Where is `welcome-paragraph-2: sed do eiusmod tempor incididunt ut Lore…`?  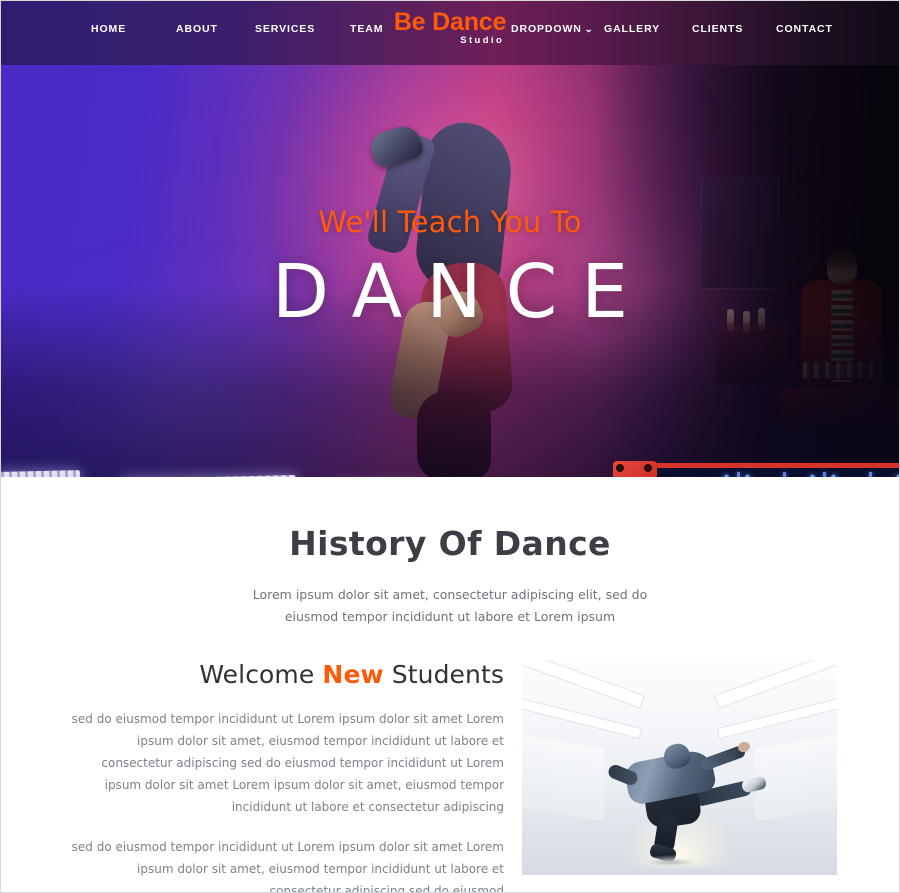
welcome-paragraph-2: sed do eiusmod tempor incididunt ut Lore… is located at coordinates (287, 866).